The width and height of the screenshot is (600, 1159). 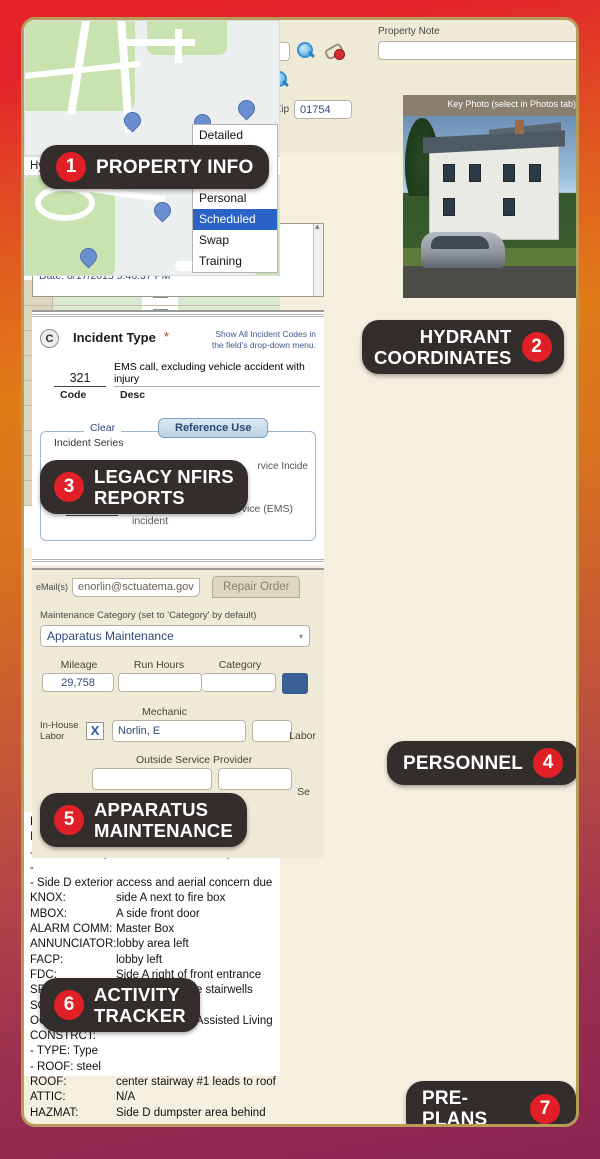 What do you see at coordinates (48, 1082) in the screenshot?
I see `preplan-key: ROOF:` at bounding box center [48, 1082].